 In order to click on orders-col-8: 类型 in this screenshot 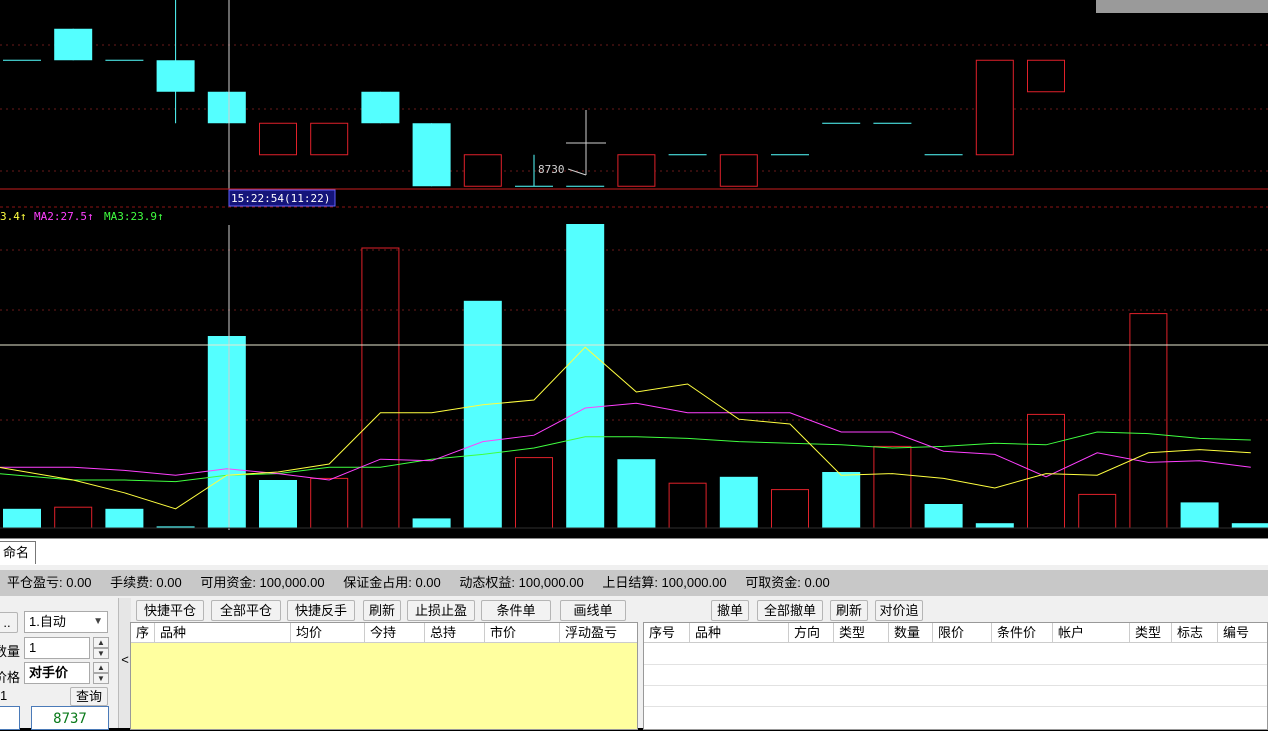, I will do `click(1151, 633)`.